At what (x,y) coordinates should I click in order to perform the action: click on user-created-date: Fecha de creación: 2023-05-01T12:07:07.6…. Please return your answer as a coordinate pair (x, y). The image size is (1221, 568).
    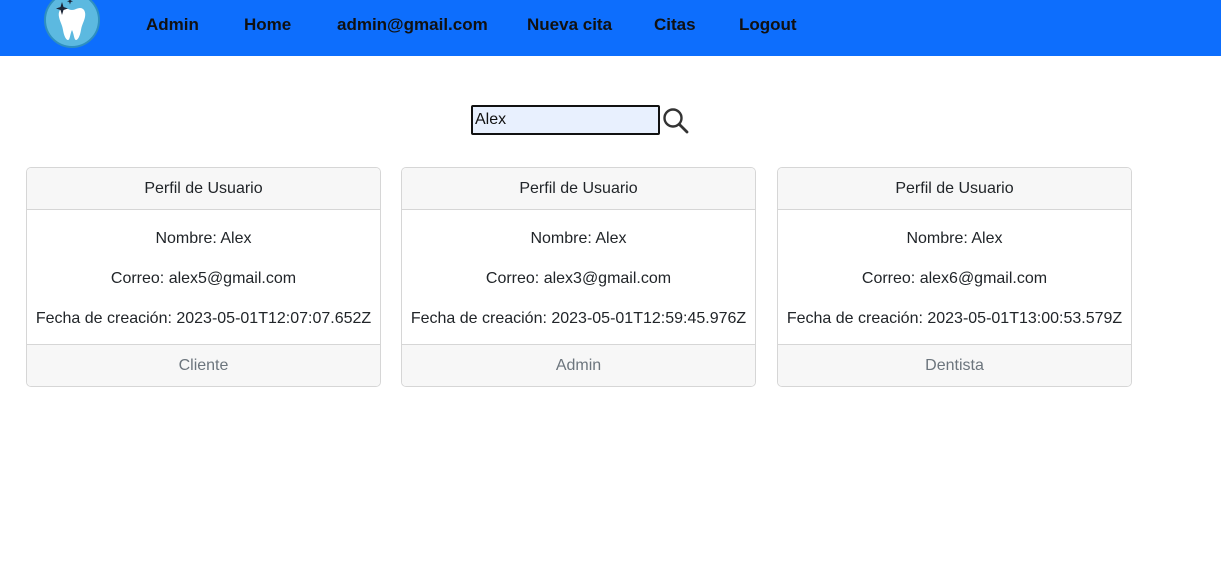
    Looking at the image, I should click on (203, 318).